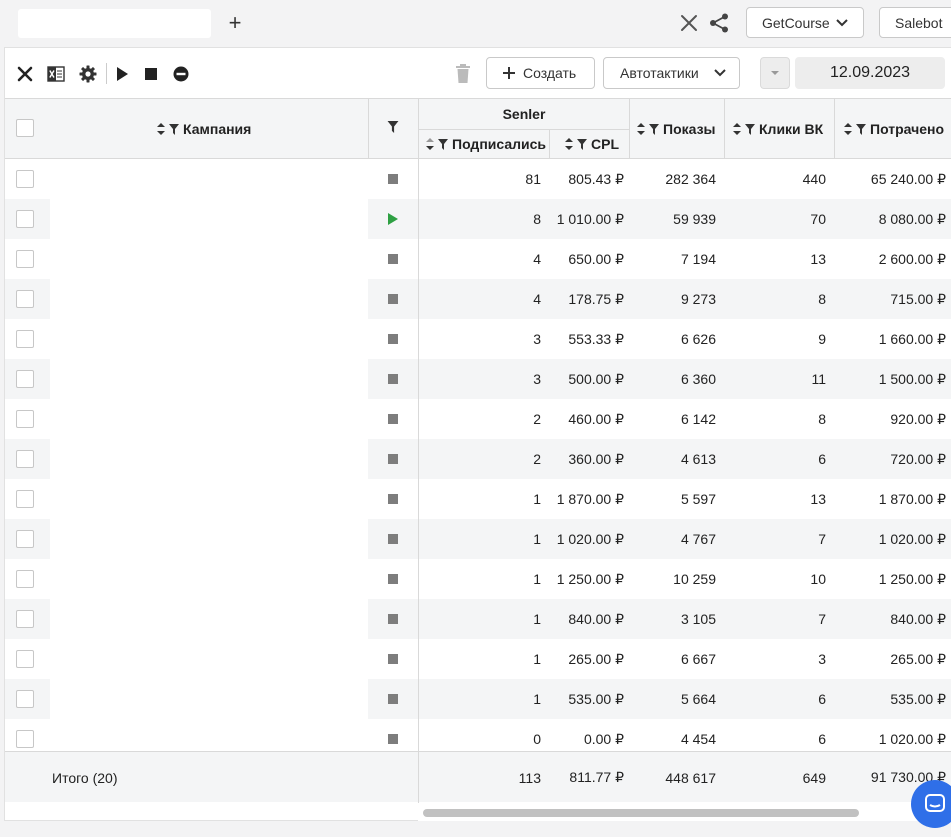 The height and width of the screenshot is (837, 951). What do you see at coordinates (778, 129) in the screenshot?
I see `column-clicks-vk: Клики ВК` at bounding box center [778, 129].